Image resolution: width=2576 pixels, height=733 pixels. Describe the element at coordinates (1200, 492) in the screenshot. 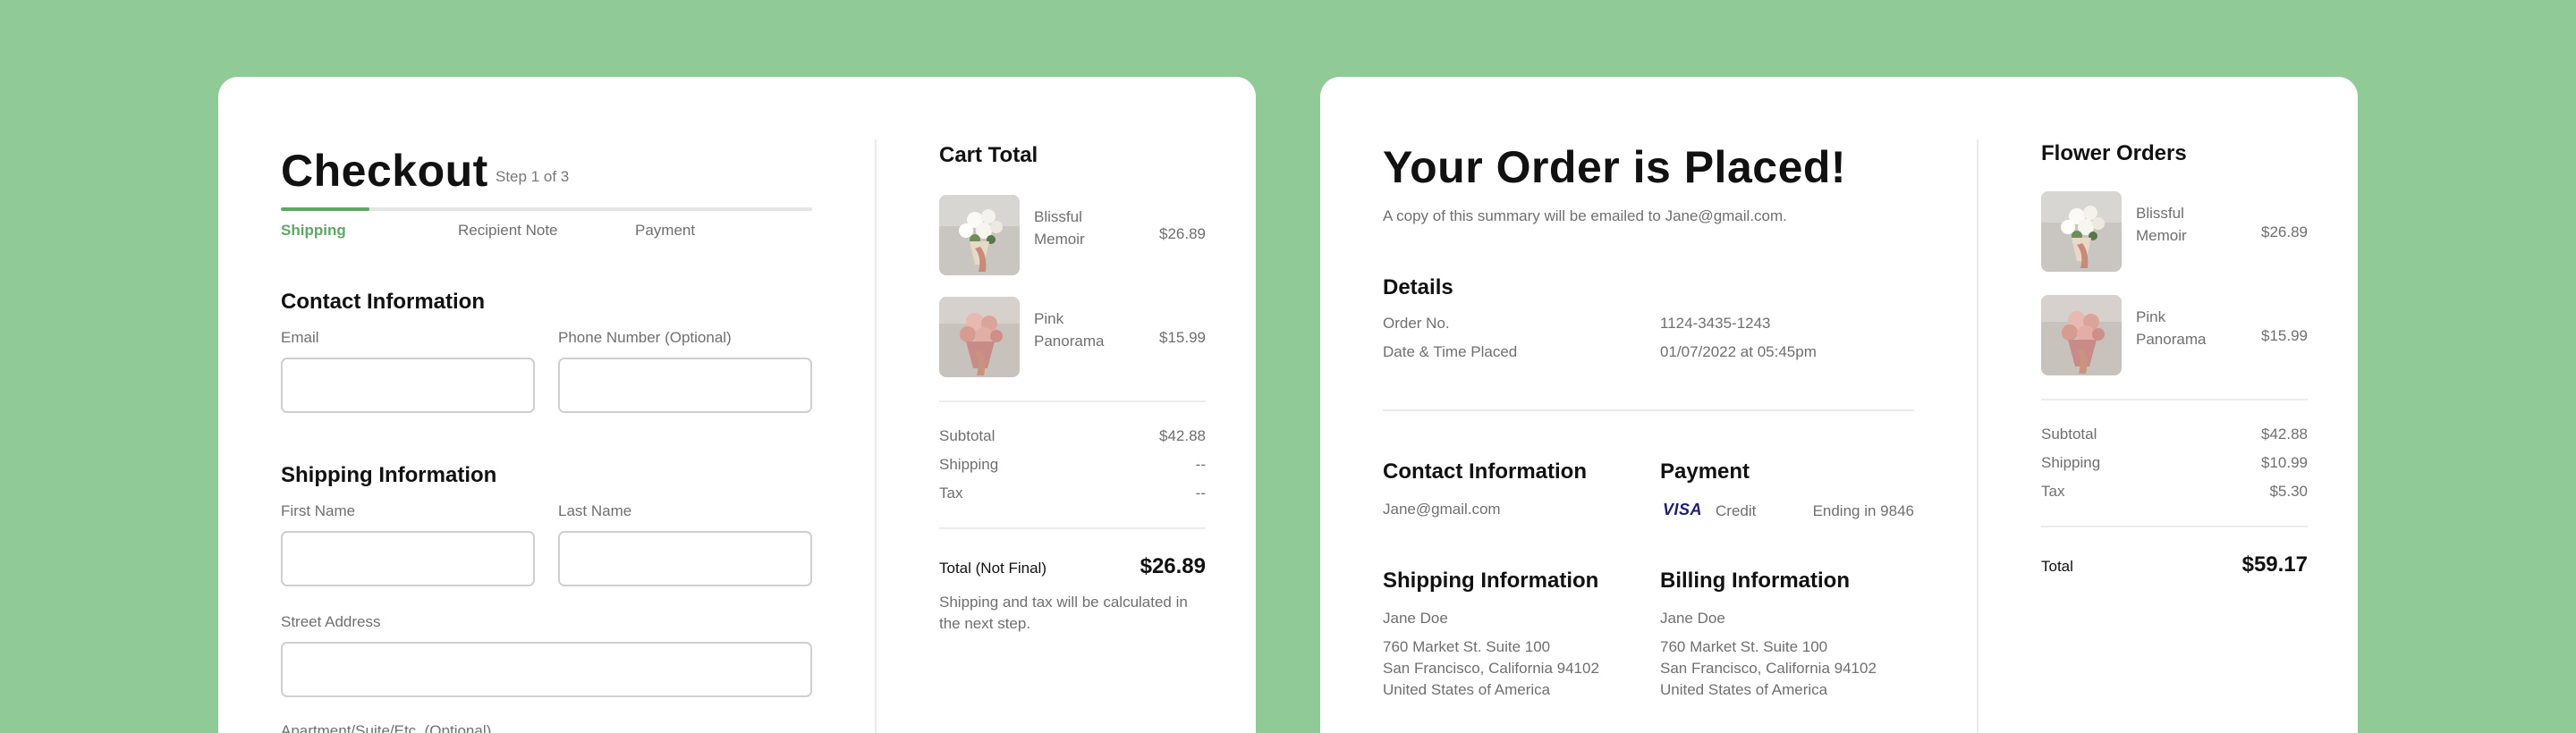

I see `tax-value: --` at that location.